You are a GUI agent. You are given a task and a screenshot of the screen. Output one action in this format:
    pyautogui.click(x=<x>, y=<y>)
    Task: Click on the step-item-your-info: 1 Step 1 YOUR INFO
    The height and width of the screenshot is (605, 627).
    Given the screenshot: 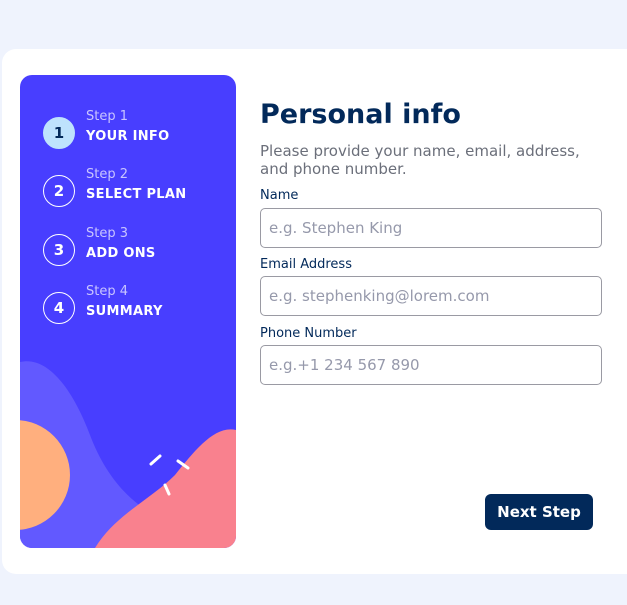 What is the action you would take?
    pyautogui.click(x=133, y=133)
    